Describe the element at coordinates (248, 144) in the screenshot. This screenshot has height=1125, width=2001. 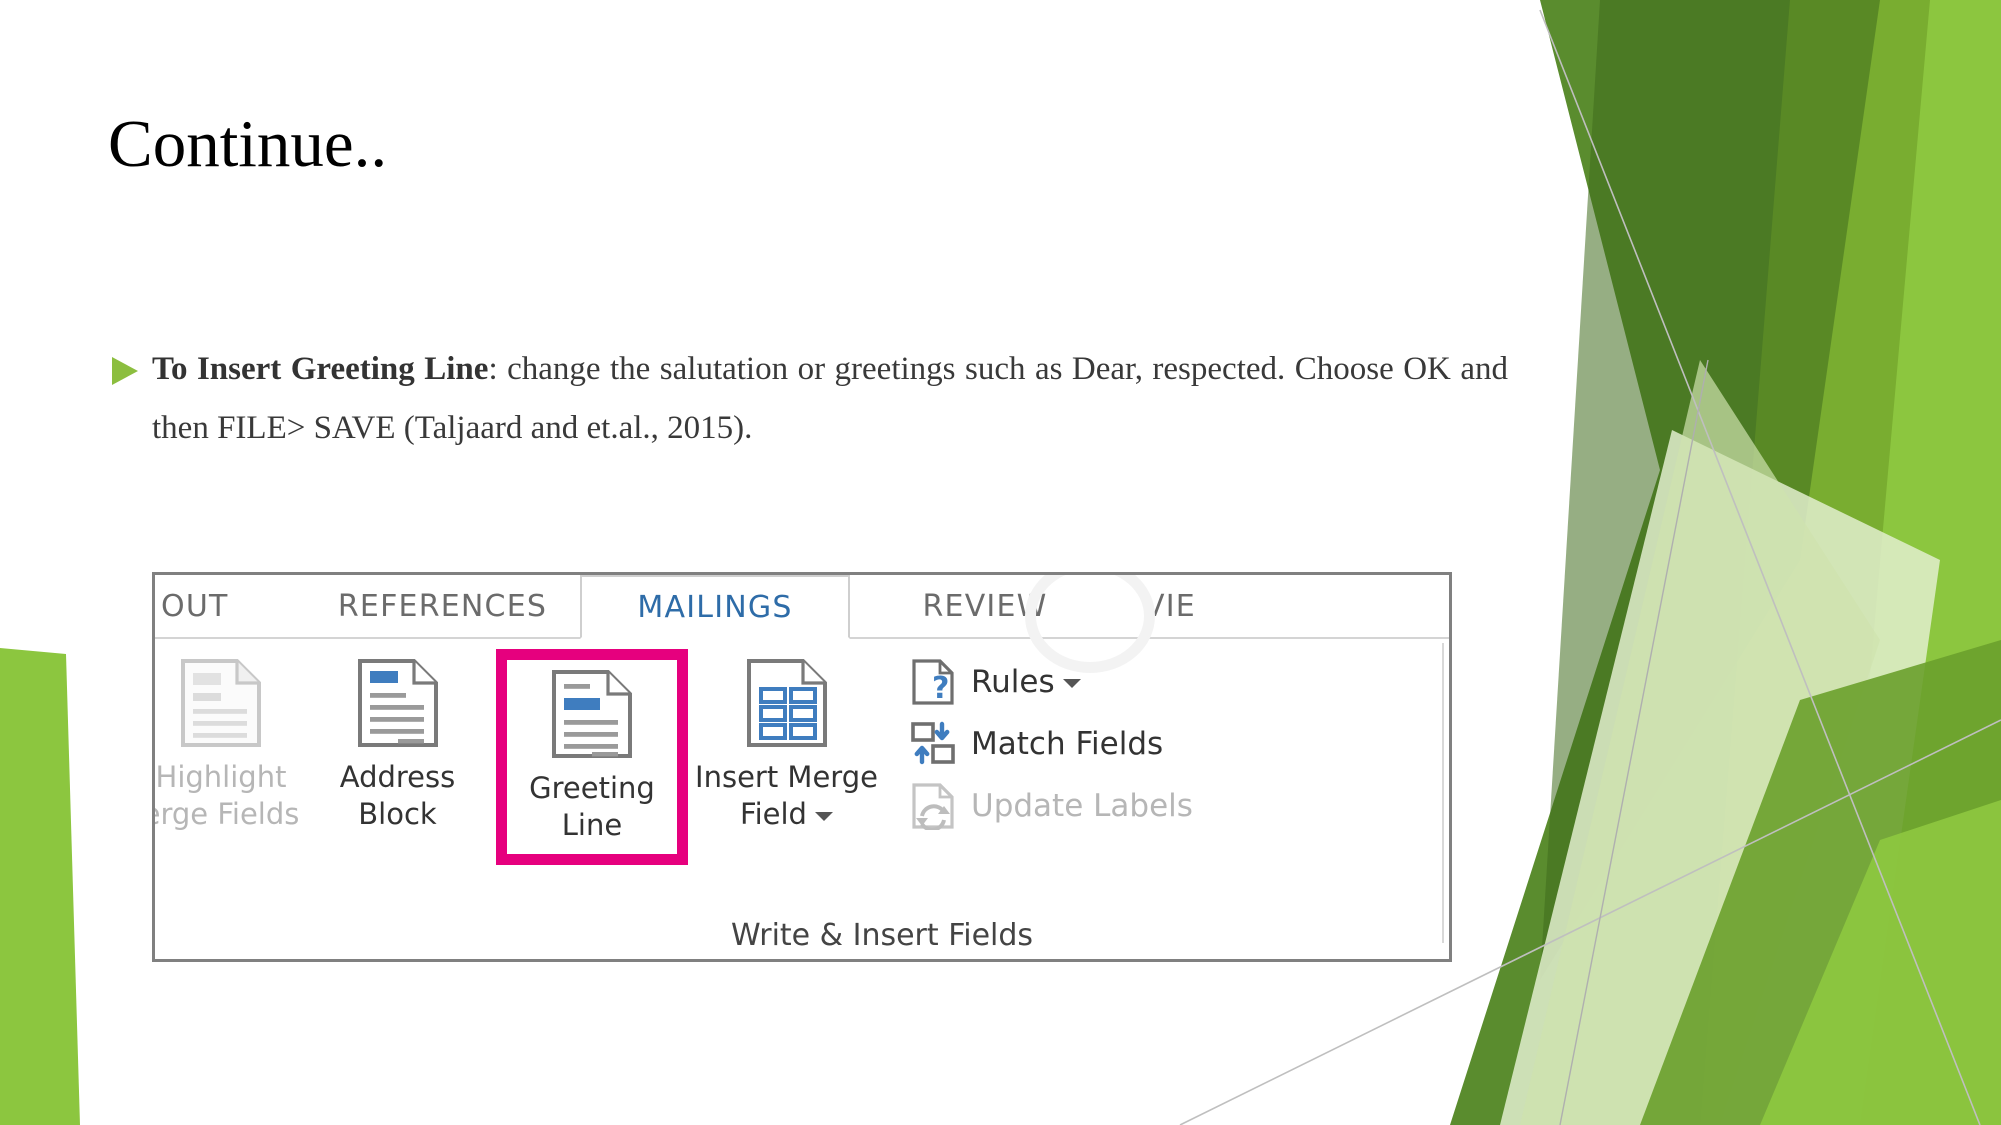
I see `page-title: Continue..` at that location.